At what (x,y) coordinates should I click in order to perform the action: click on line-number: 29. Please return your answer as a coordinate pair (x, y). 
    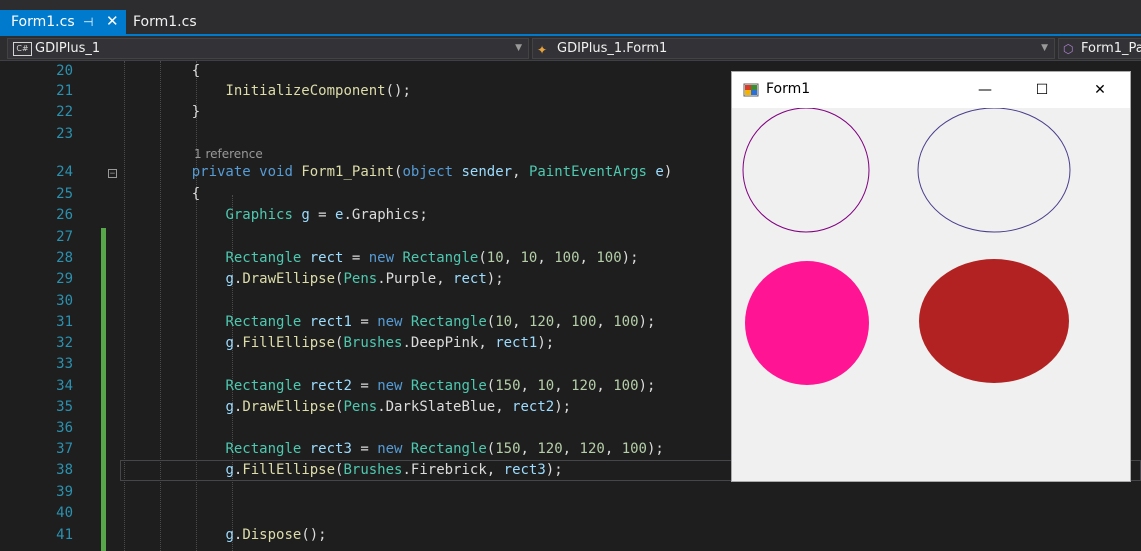
    Looking at the image, I should click on (64, 279).